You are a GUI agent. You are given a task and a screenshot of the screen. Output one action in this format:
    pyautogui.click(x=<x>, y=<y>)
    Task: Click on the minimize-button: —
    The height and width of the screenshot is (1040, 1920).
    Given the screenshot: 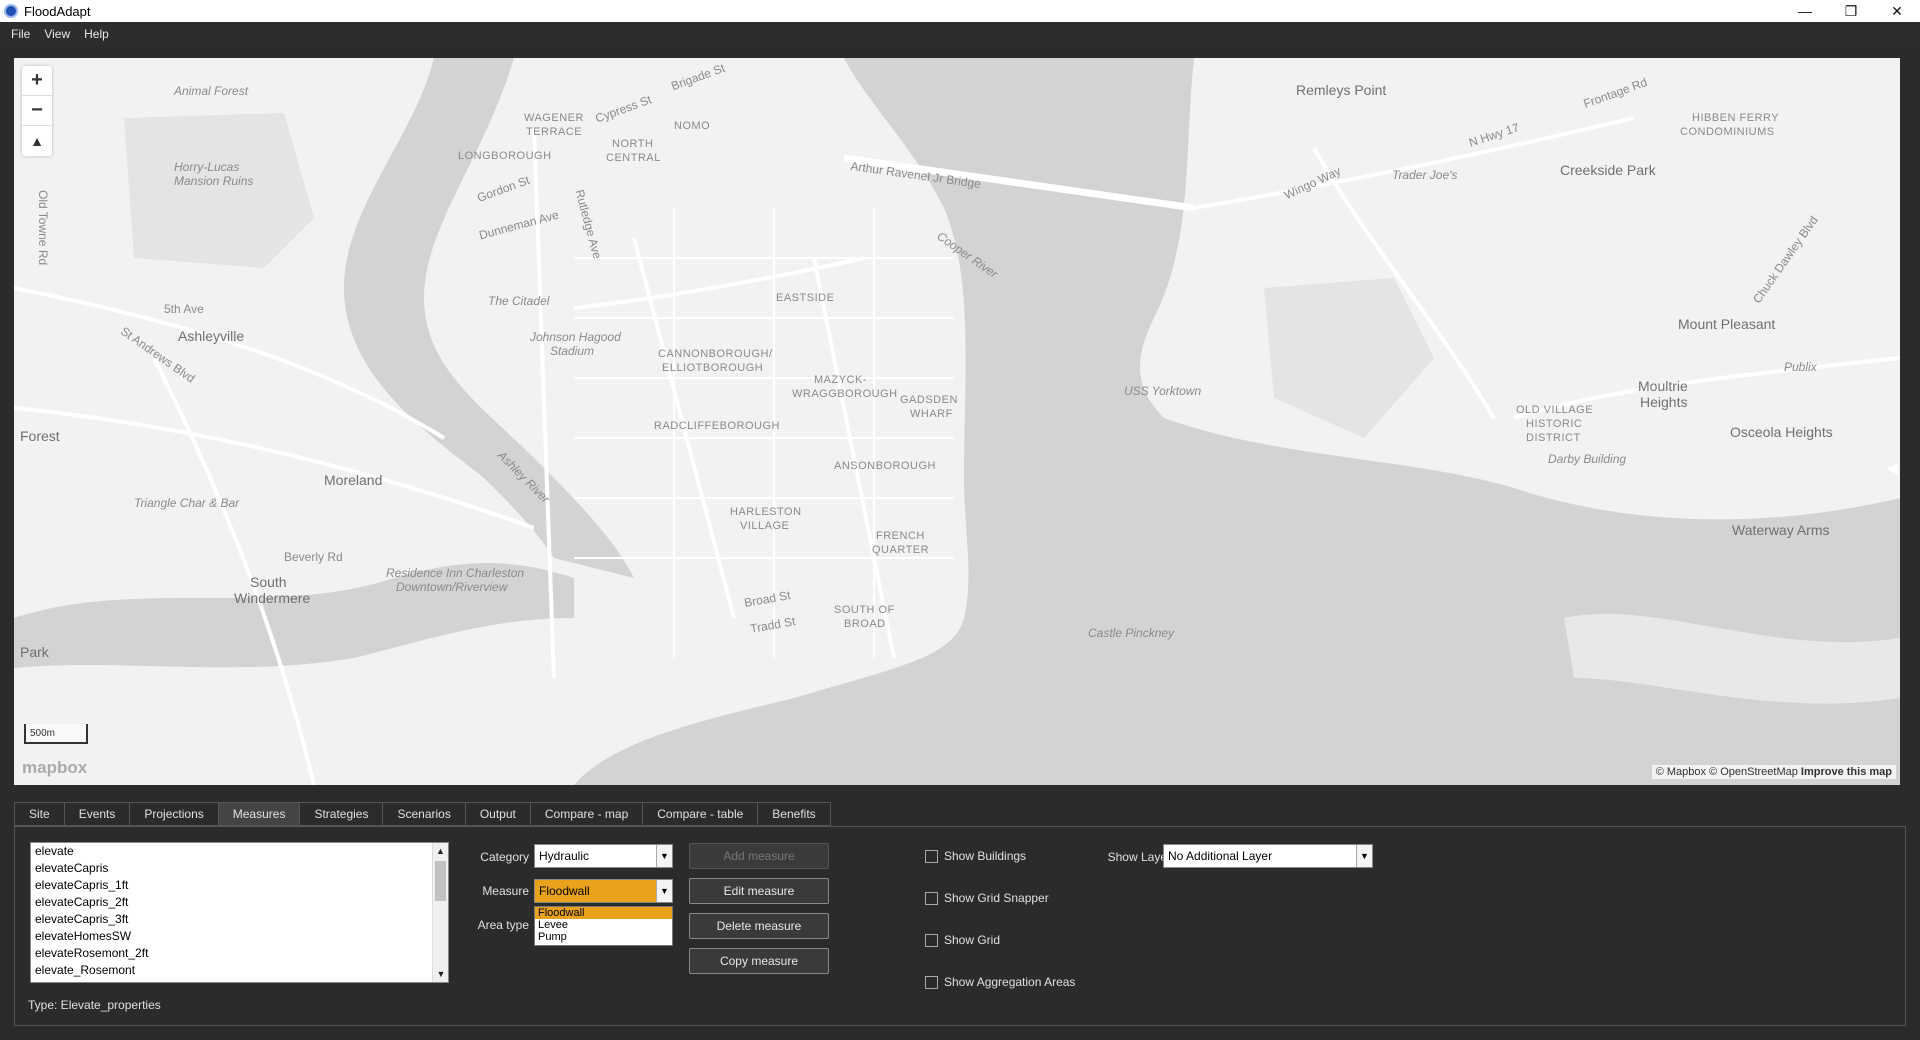 What is the action you would take?
    pyautogui.click(x=1805, y=11)
    